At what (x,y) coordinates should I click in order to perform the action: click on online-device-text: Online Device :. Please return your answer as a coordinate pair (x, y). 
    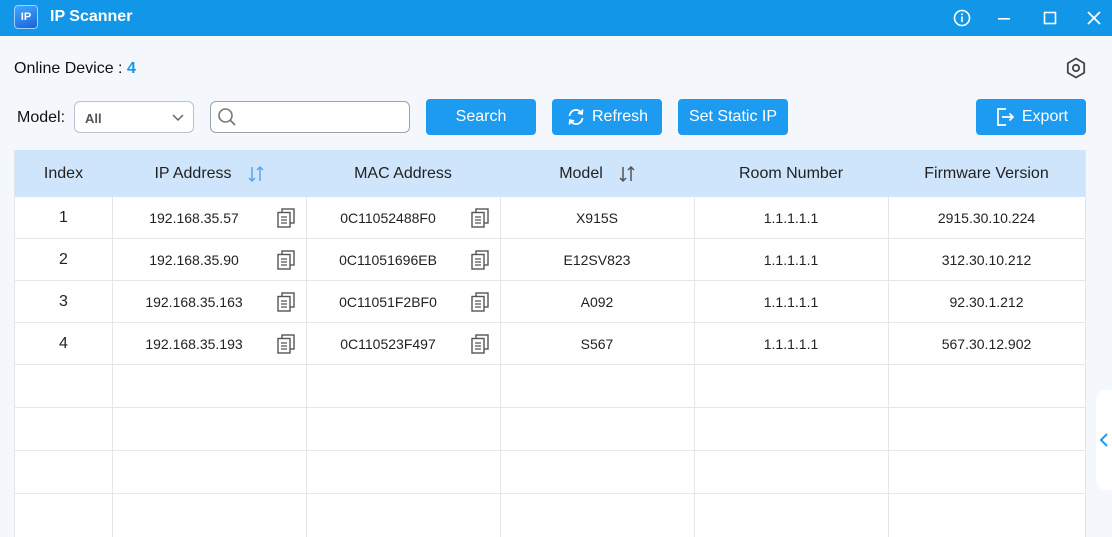
    Looking at the image, I should click on (70, 68).